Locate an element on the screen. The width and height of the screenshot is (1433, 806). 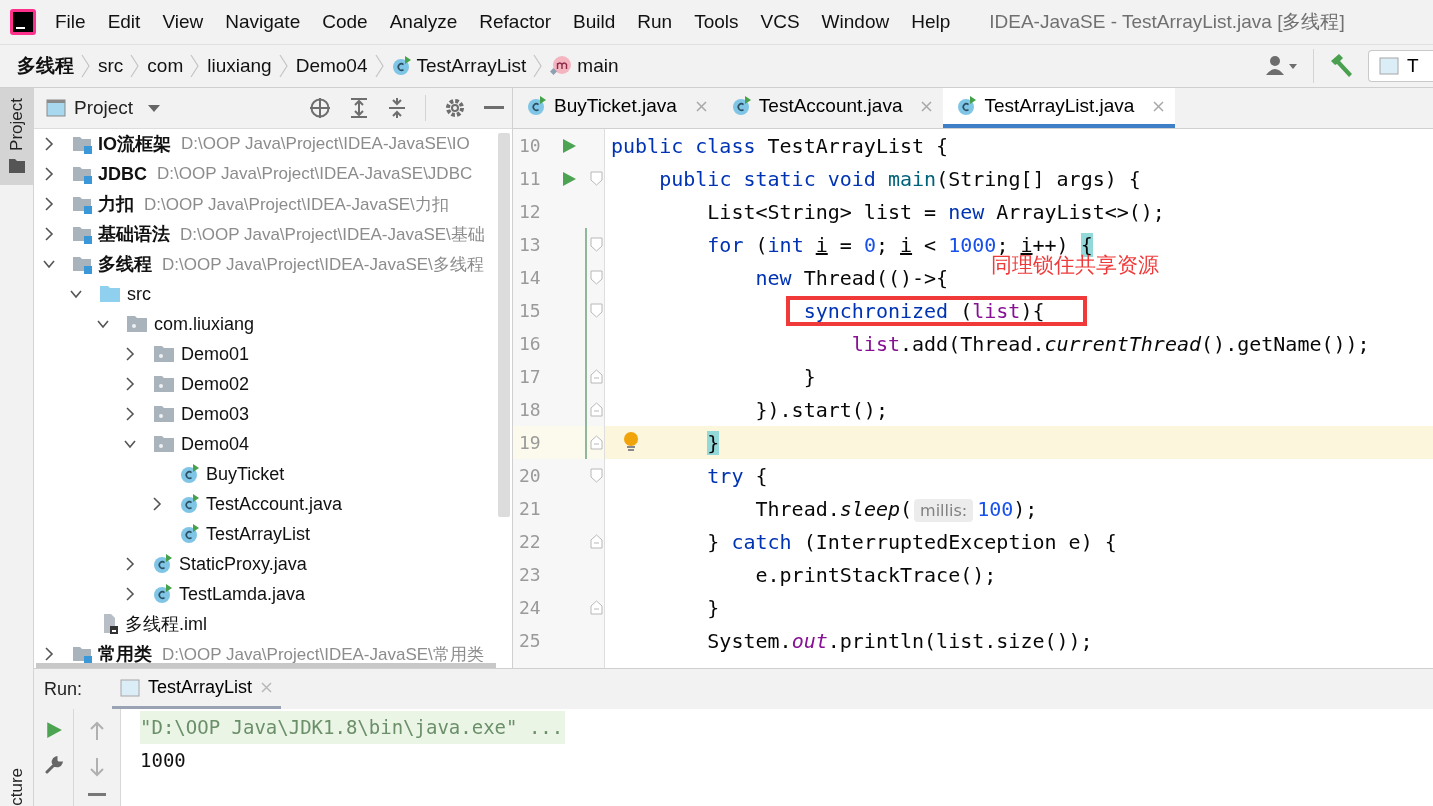
tree-item: BuyTicket is located at coordinates (245, 474).